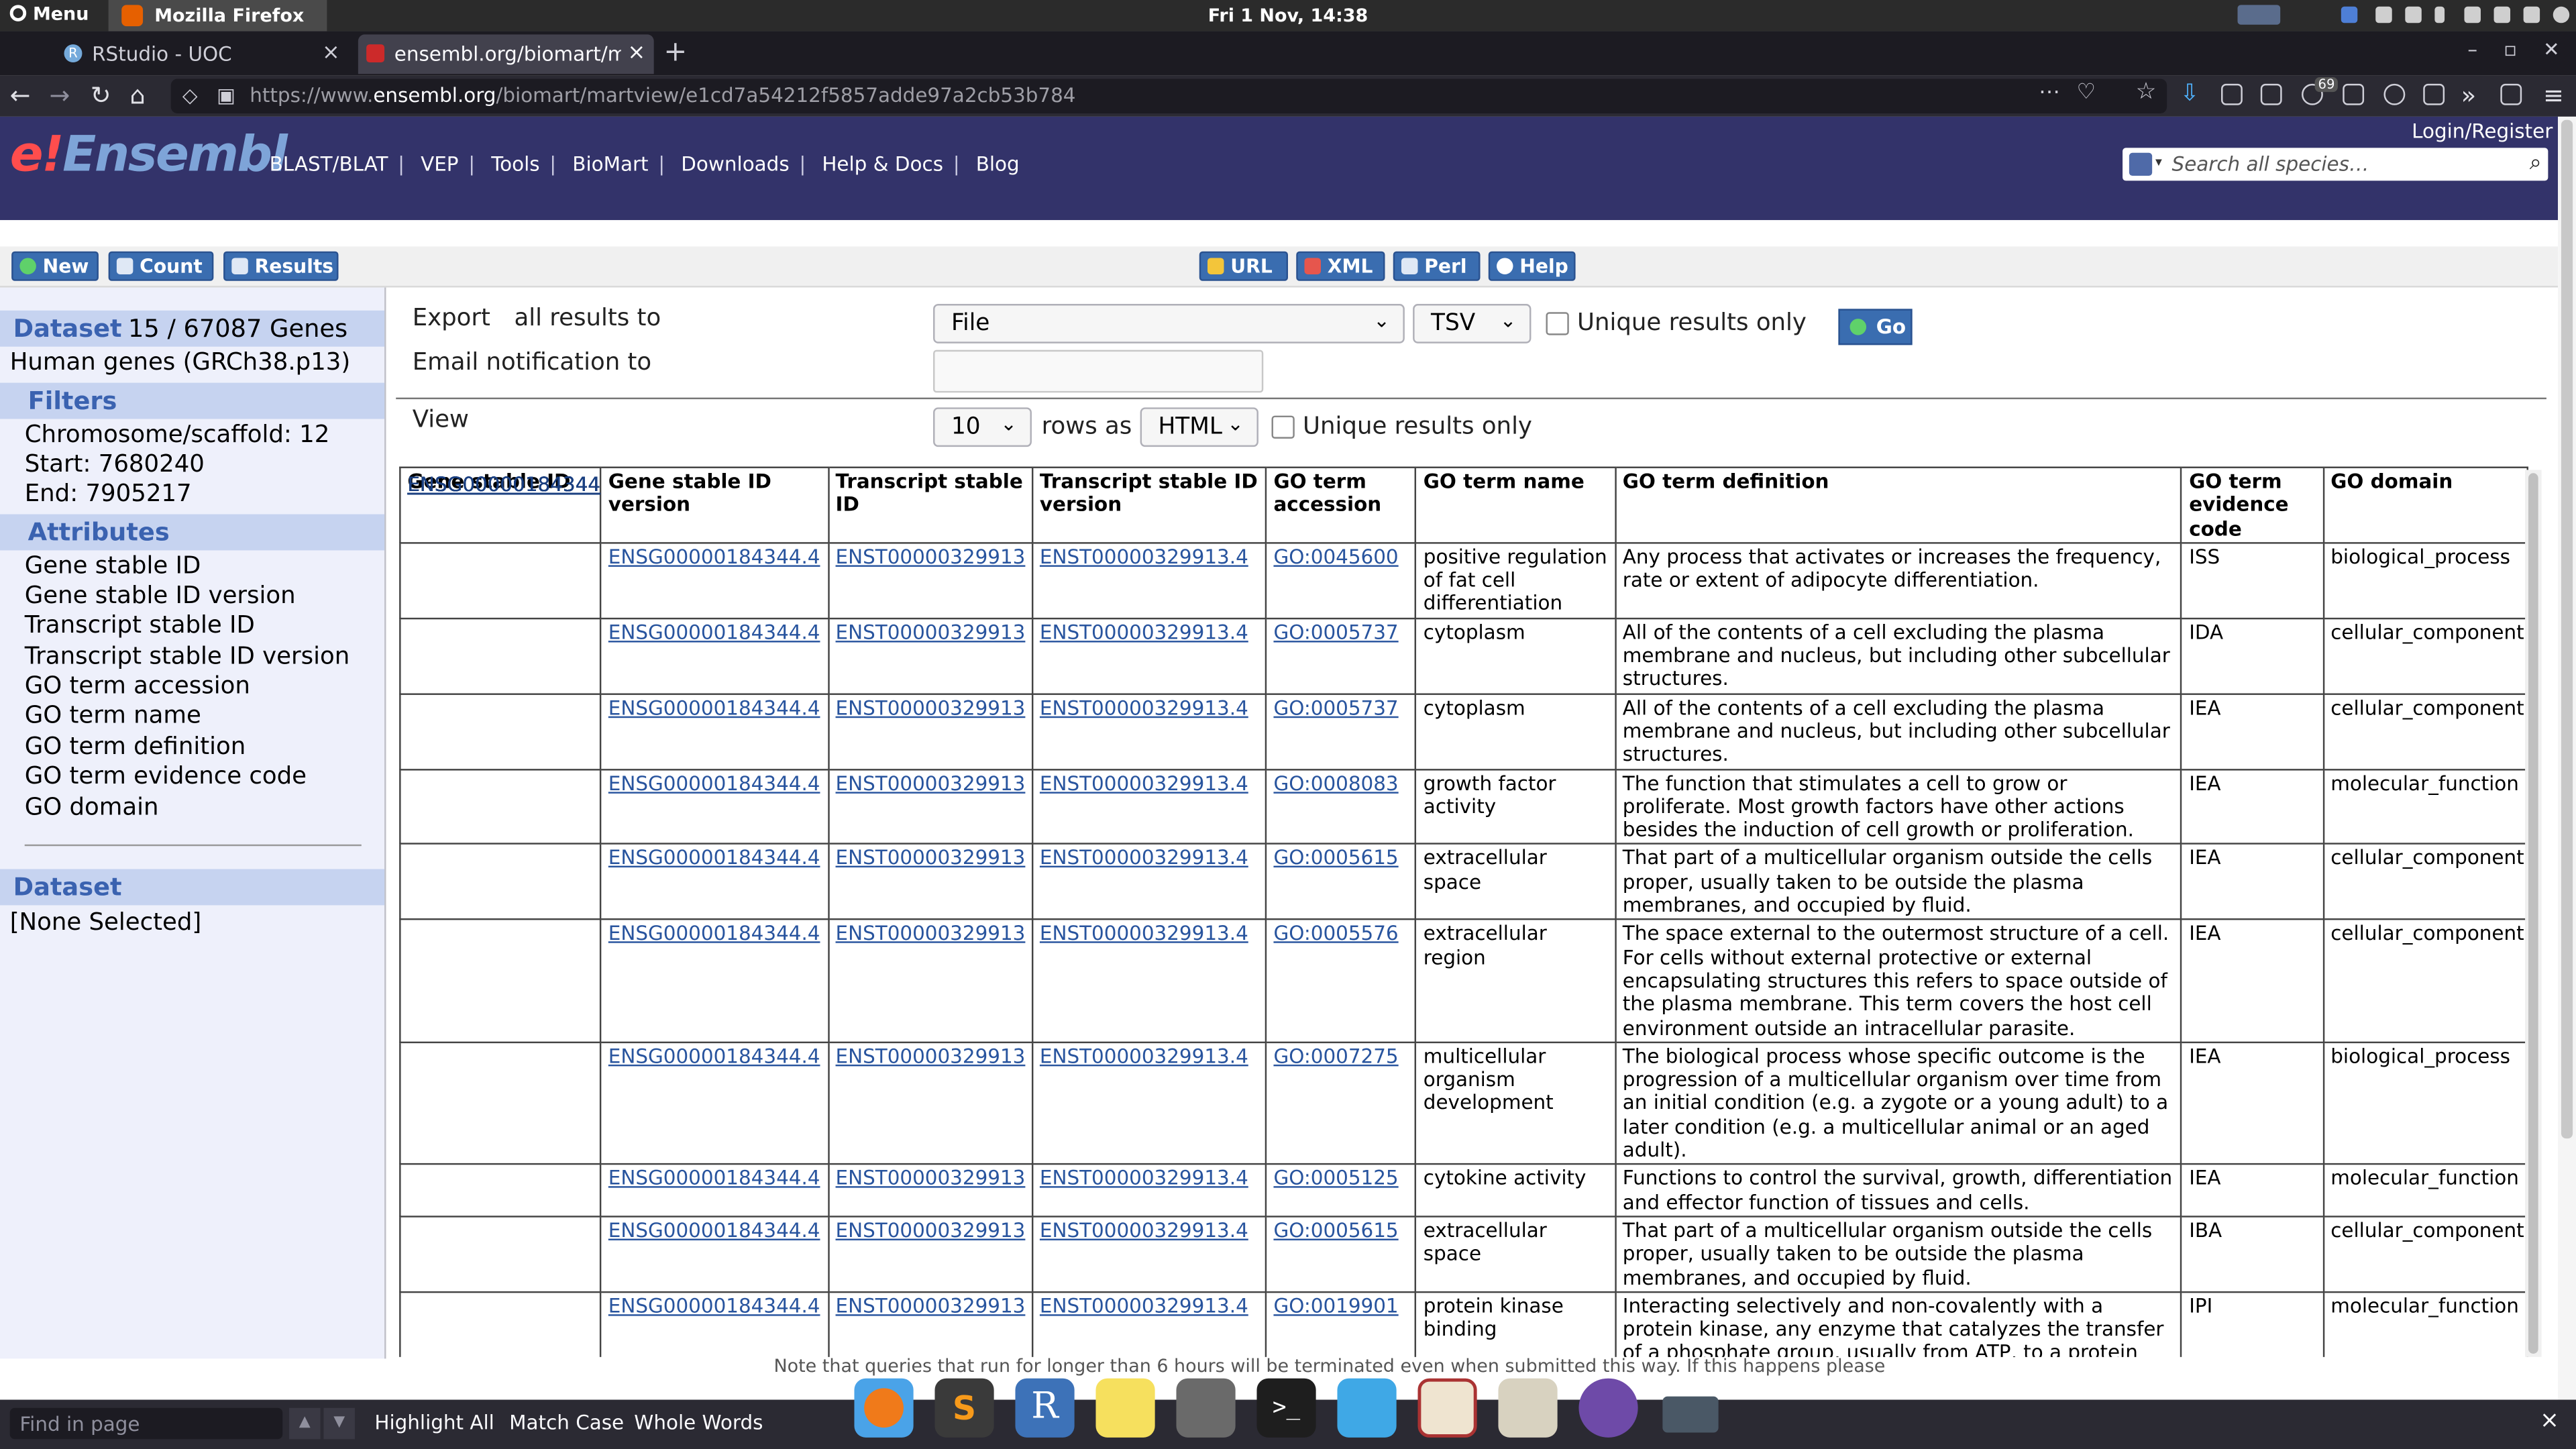  Describe the element at coordinates (1532, 266) in the screenshot. I see `help-button: Help` at that location.